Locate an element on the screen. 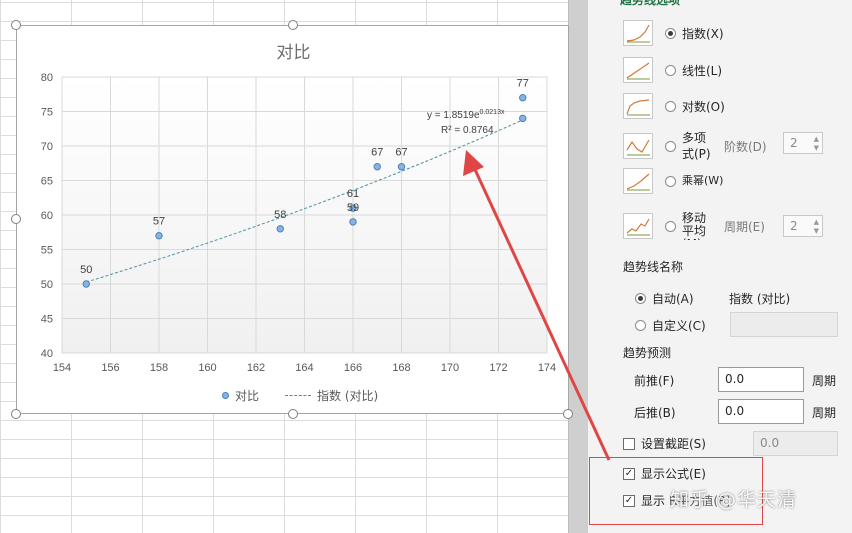 The image size is (852, 533). forward-label: 前推(F) is located at coordinates (654, 381).